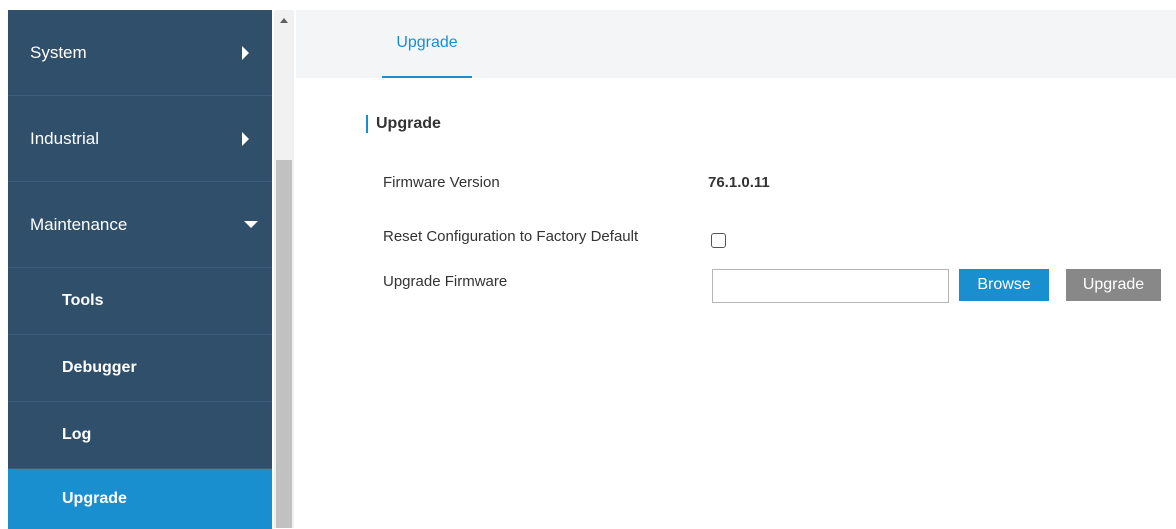 This screenshot has width=1176, height=529. I want to click on sidebar-subitem-label: Log, so click(77, 434).